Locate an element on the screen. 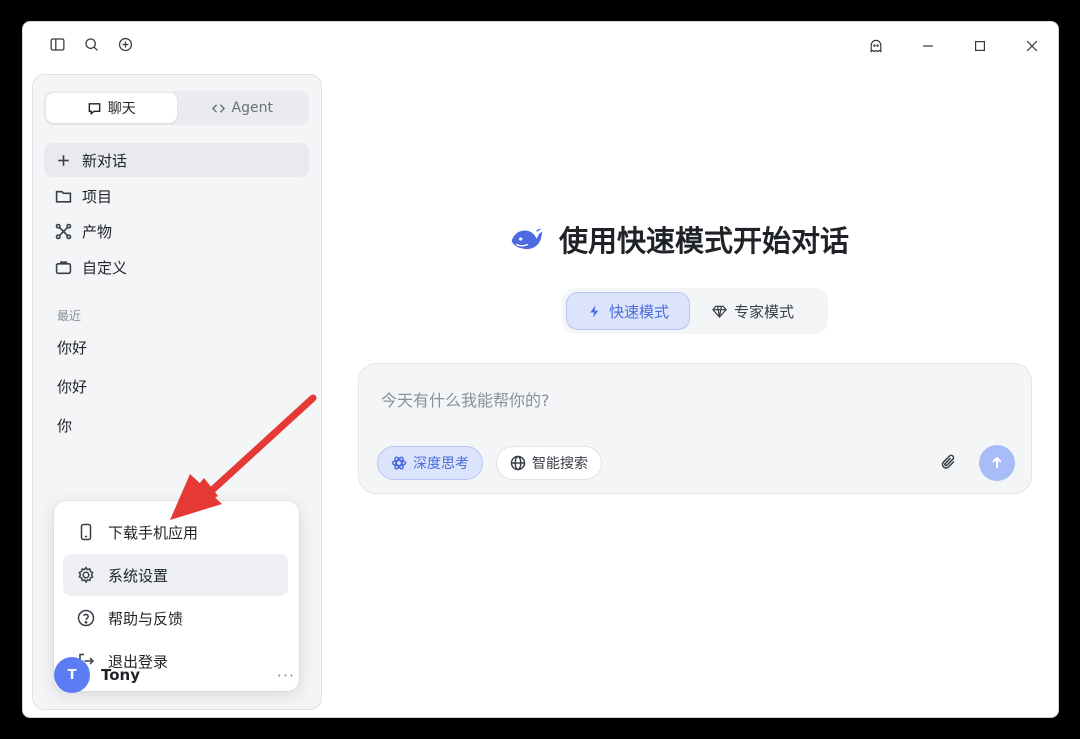 Image resolution: width=1080 pixels, height=739 pixels. expert-mode-button: 专家模式 is located at coordinates (753, 311).